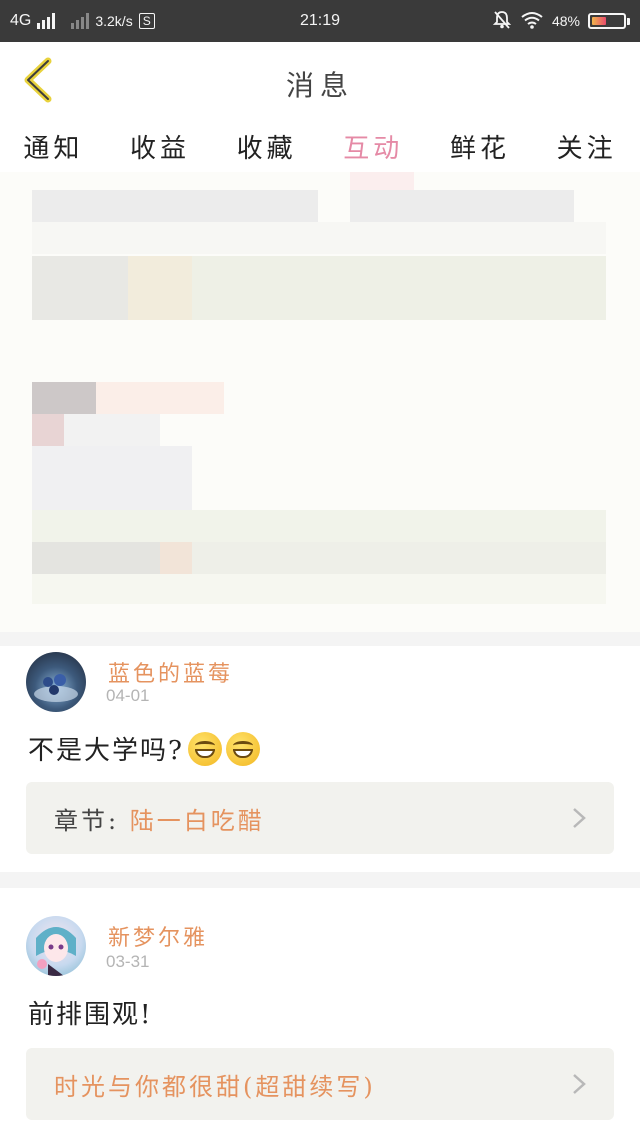 The image size is (640, 1138). What do you see at coordinates (267, 146) in the screenshot?
I see `tab-favorites: 收藏` at bounding box center [267, 146].